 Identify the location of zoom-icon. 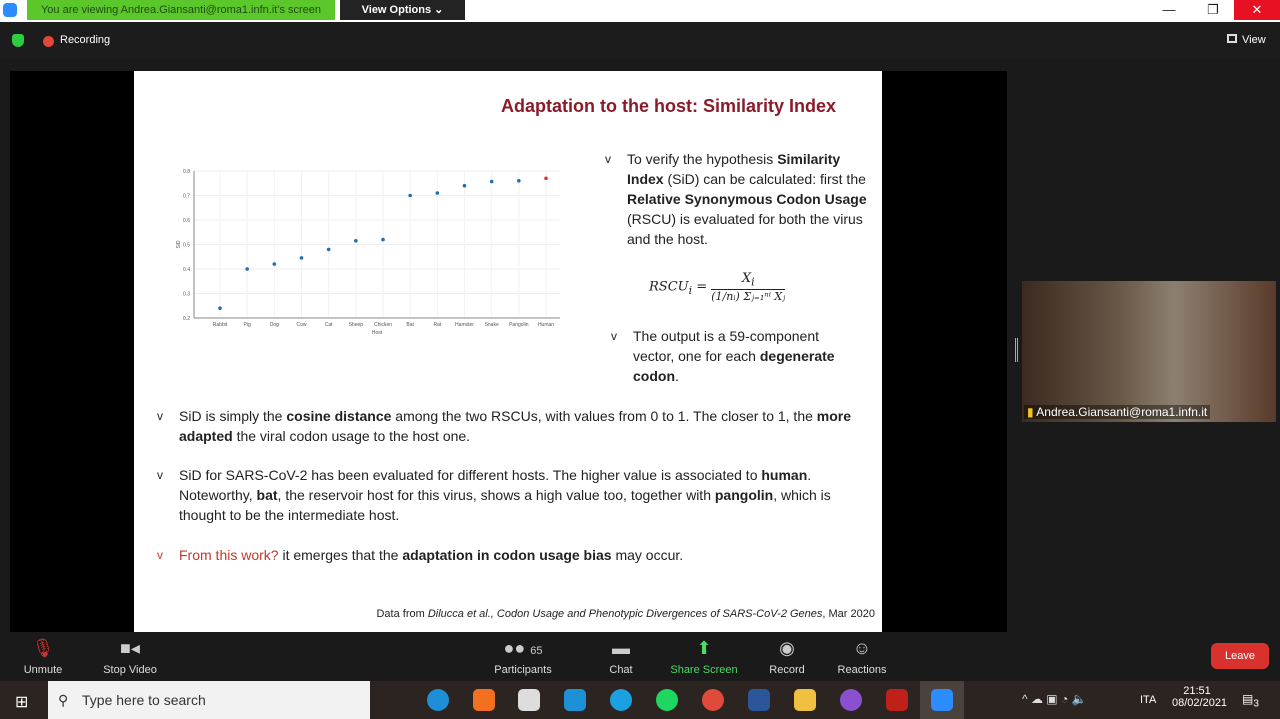
(942, 700).